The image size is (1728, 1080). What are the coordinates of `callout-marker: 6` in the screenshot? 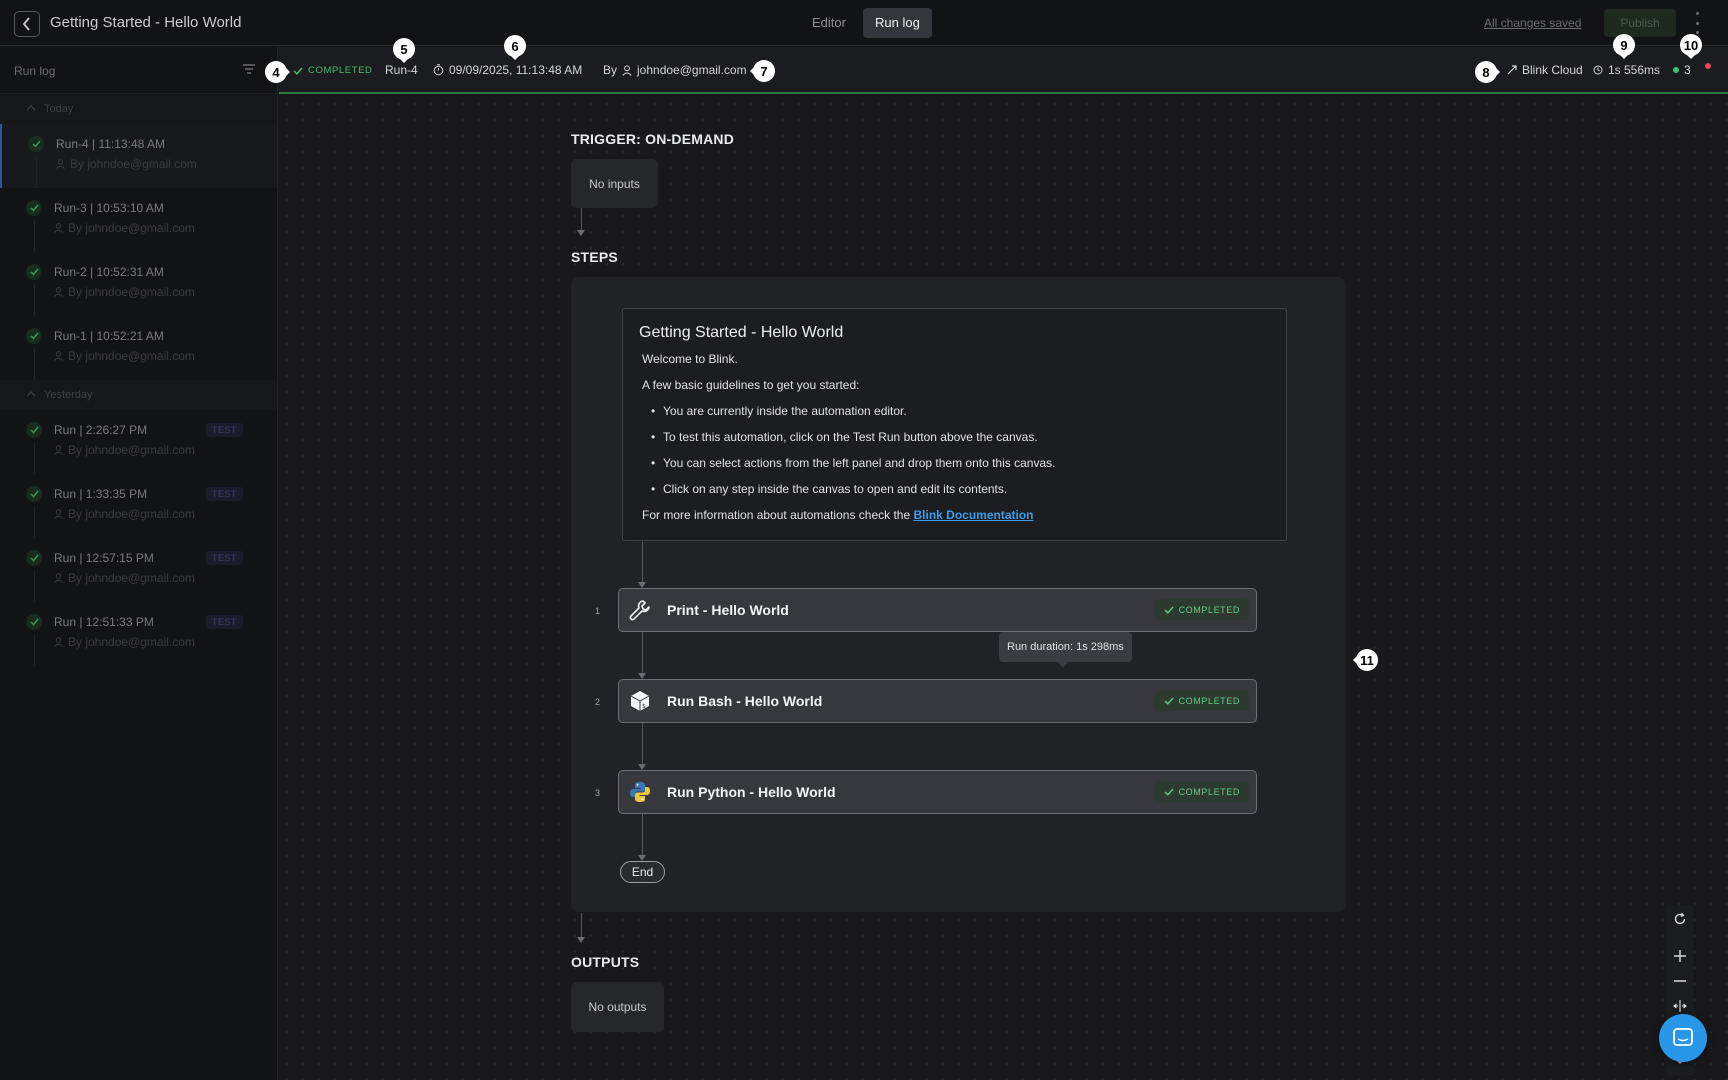 It's located at (515, 47).